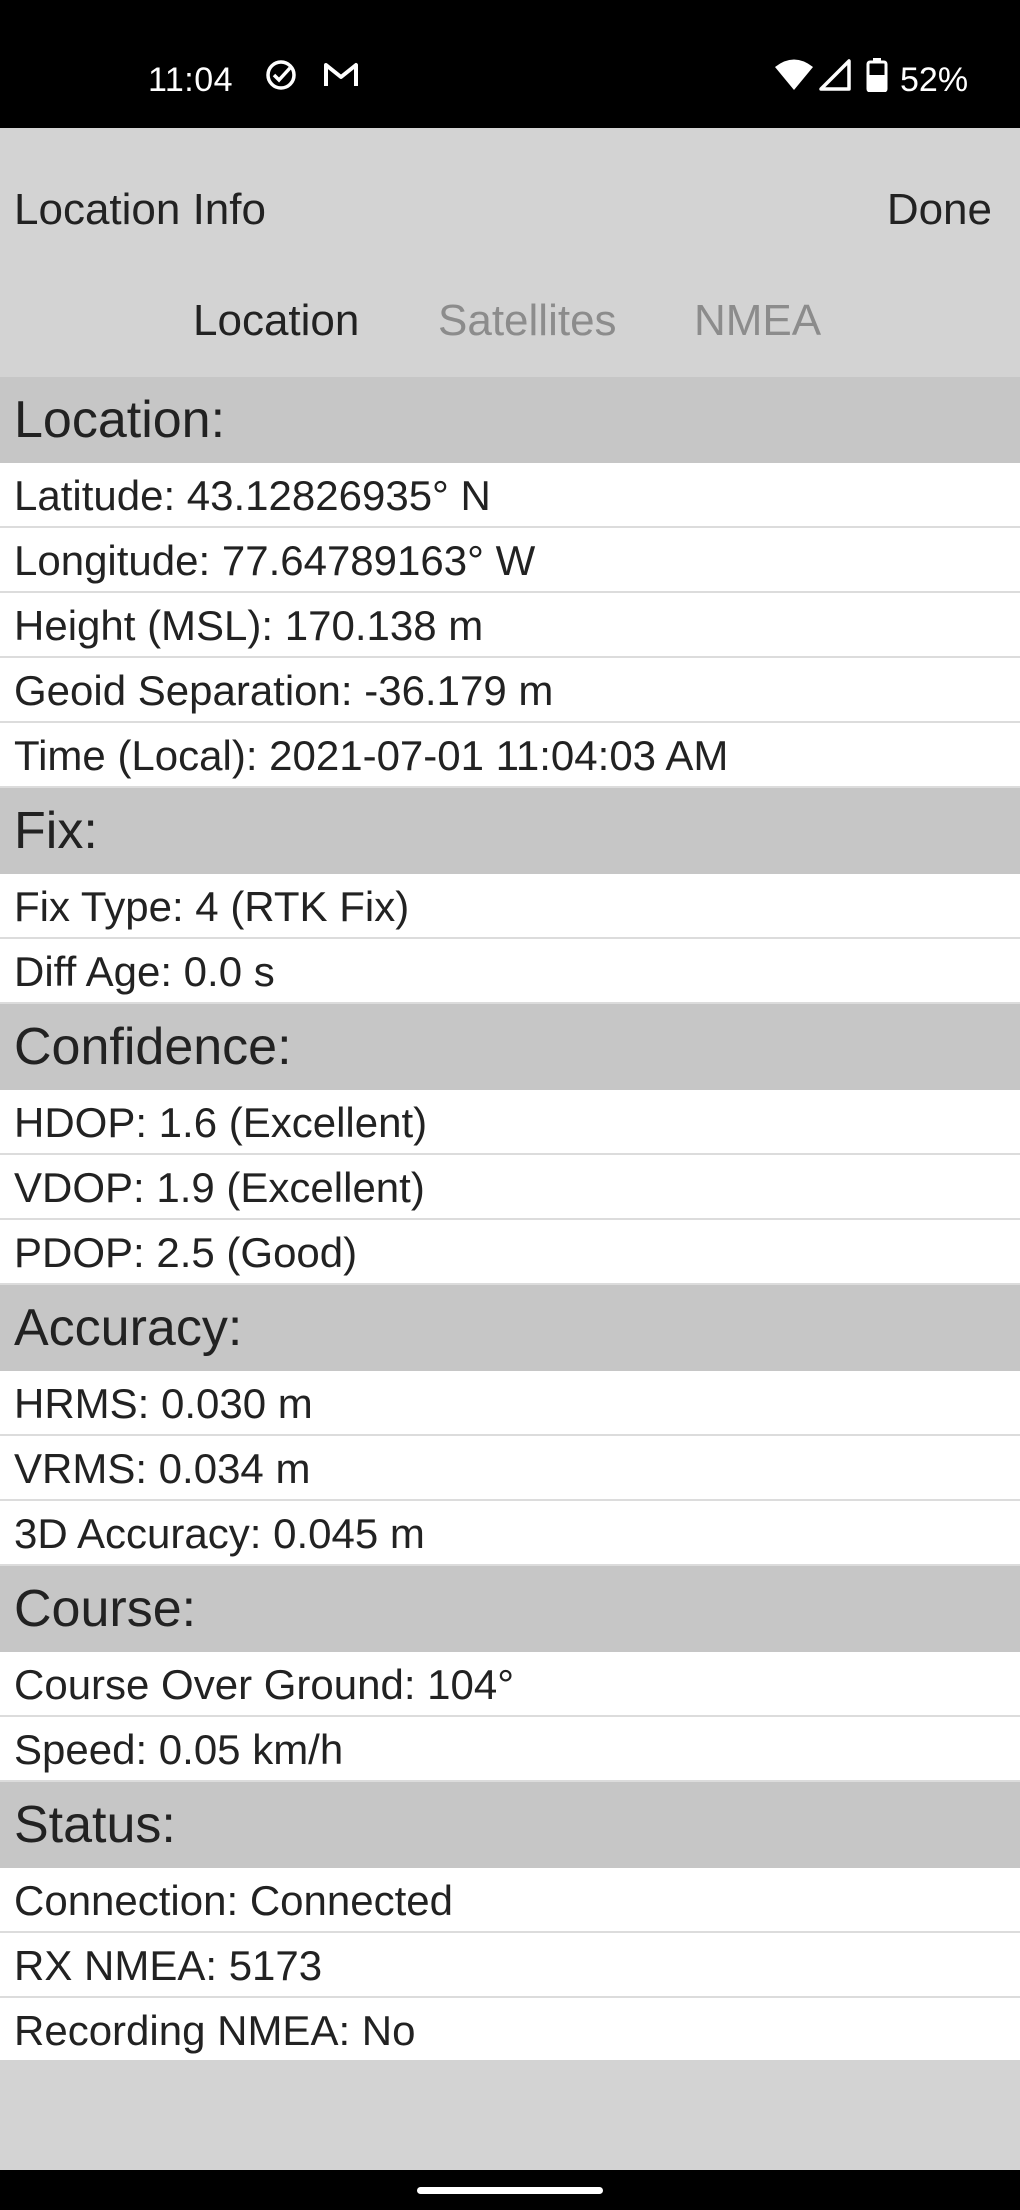 The image size is (1020, 2210). I want to click on bottom-toolbar-area, so click(510, 2115).